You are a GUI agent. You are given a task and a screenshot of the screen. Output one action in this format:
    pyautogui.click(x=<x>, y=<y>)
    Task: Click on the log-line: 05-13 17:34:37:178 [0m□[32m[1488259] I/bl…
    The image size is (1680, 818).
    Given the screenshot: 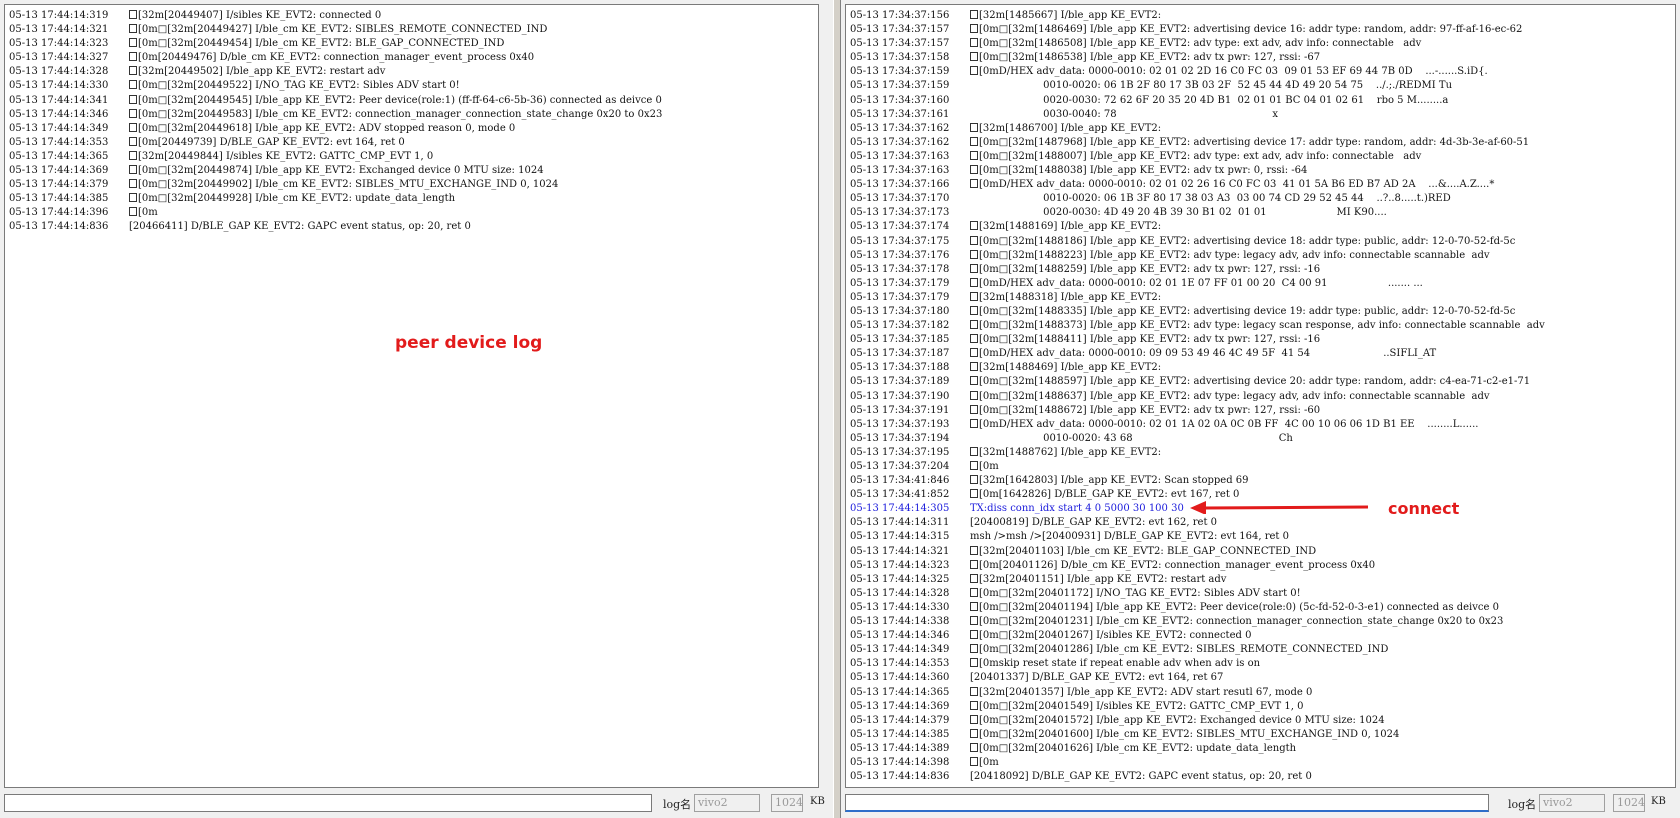 What is the action you would take?
    pyautogui.click(x=1260, y=270)
    